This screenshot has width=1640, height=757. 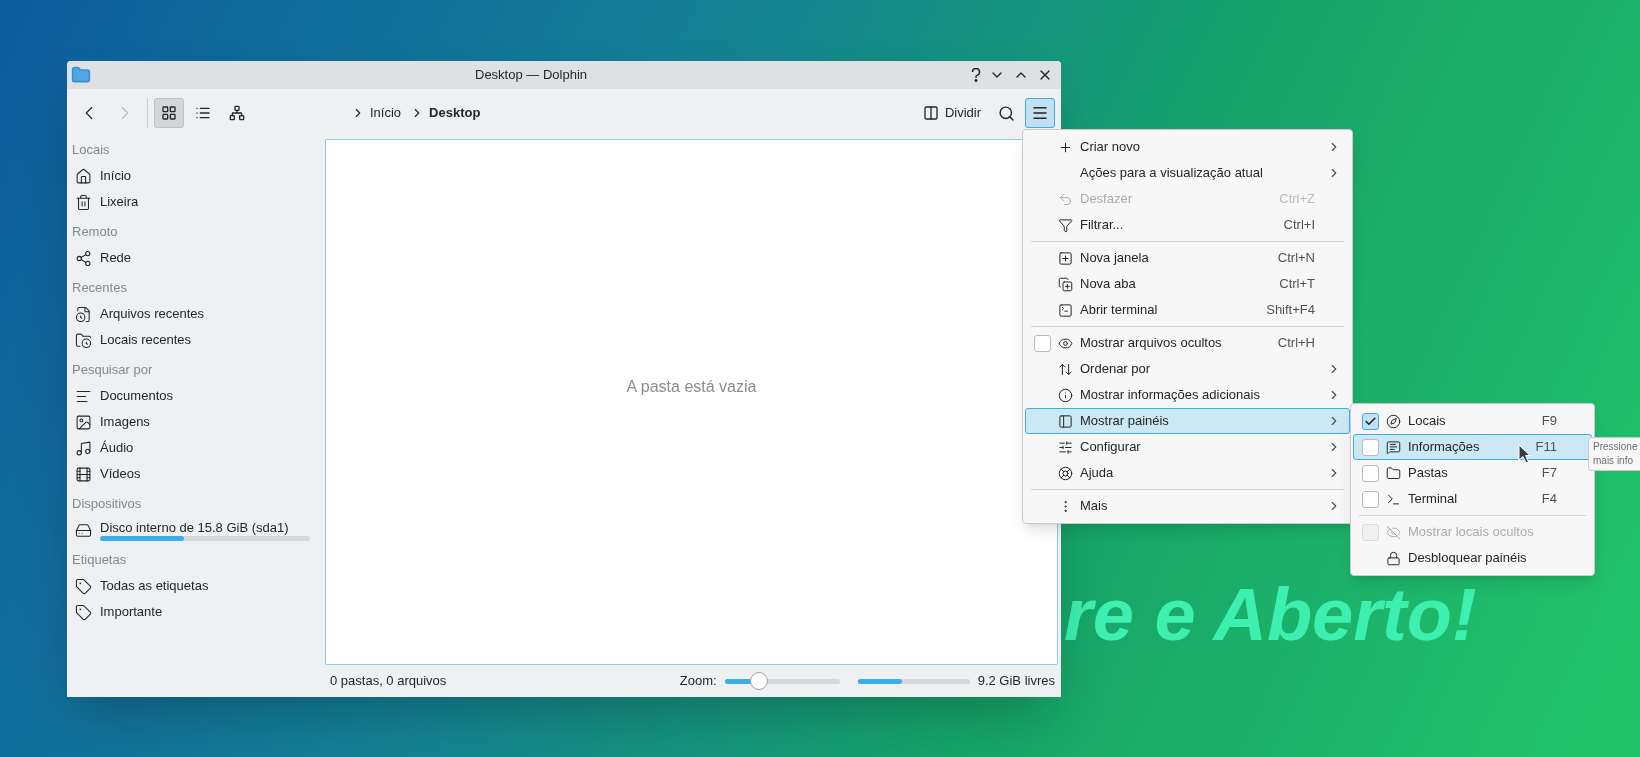 What do you see at coordinates (83, 202) in the screenshot?
I see `trash-icon` at bounding box center [83, 202].